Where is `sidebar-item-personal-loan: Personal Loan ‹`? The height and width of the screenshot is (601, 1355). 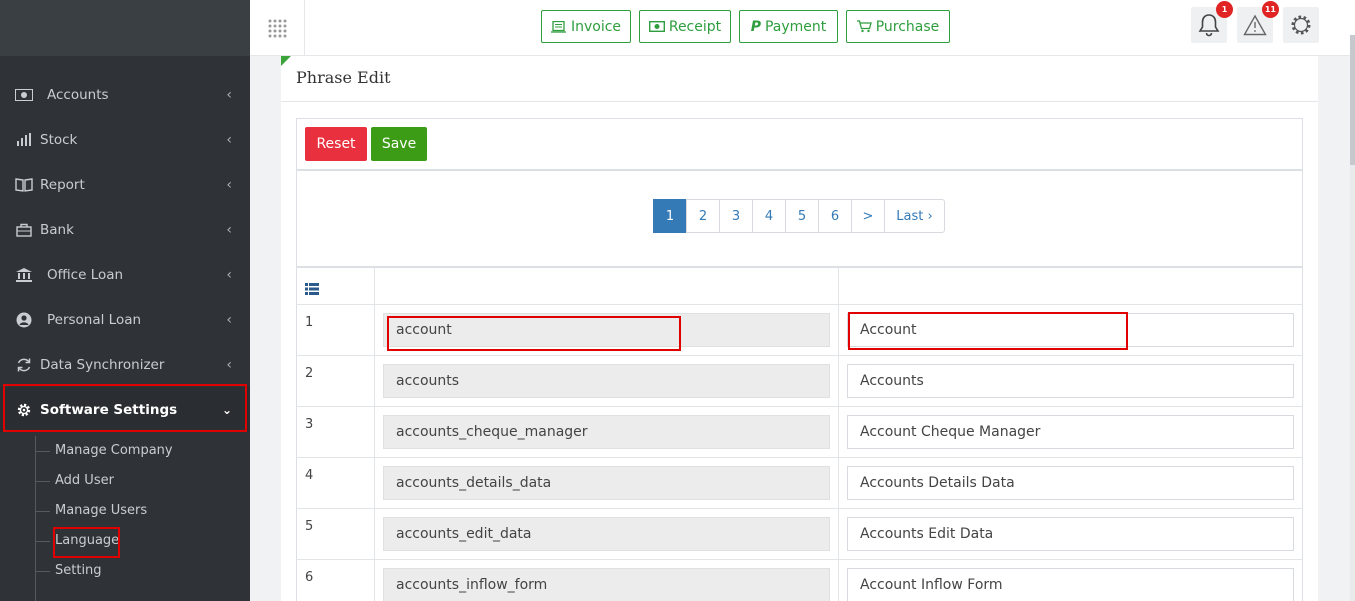
sidebar-item-personal-loan: Personal Loan ‹ is located at coordinates (125, 319).